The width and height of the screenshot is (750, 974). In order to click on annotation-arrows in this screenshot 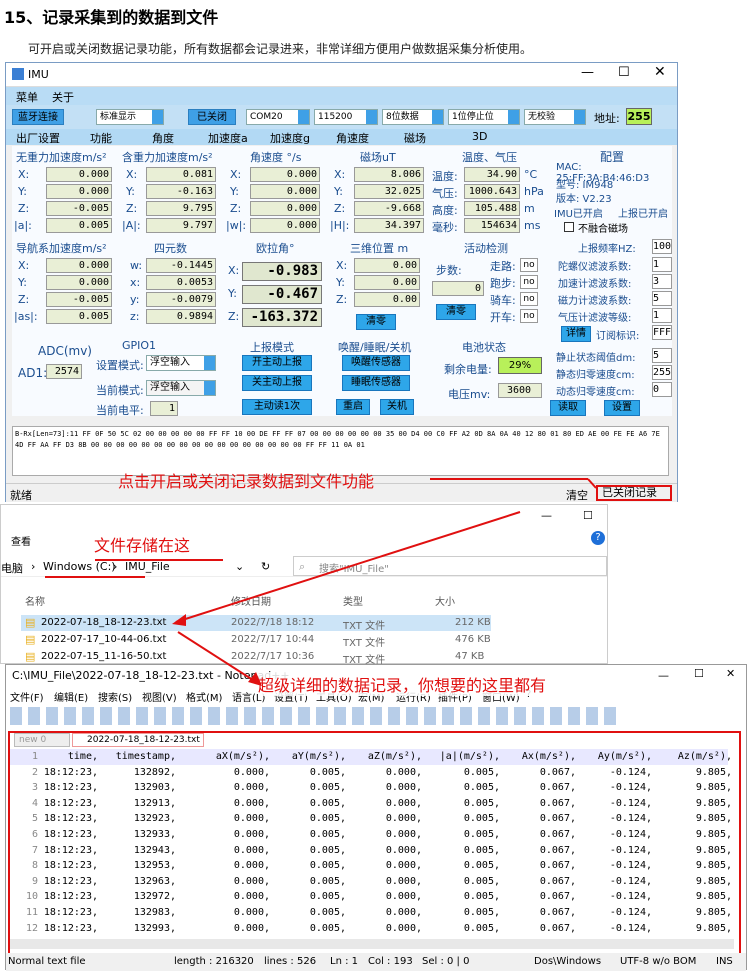, I will do `click(384, 582)`.